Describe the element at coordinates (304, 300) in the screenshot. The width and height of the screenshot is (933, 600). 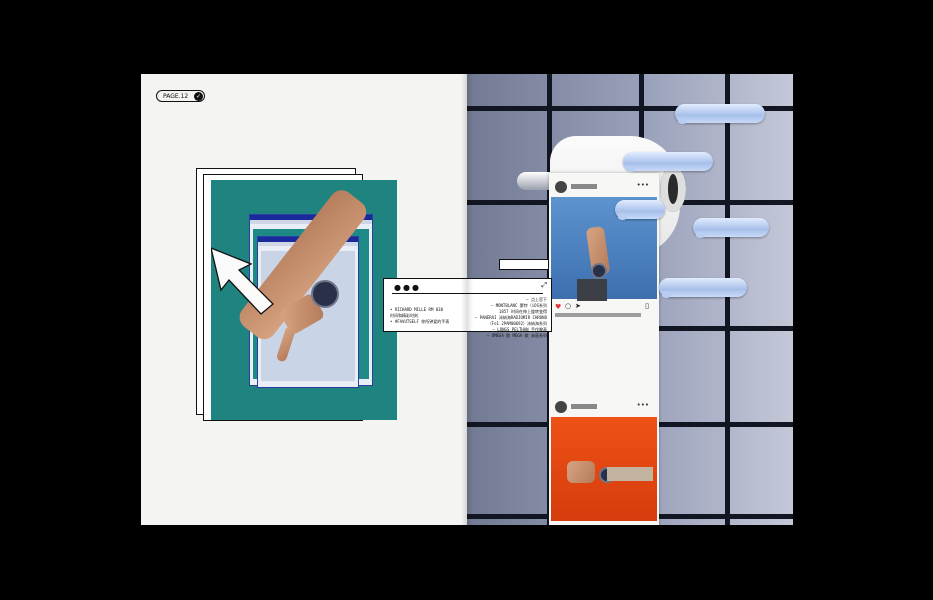
I see `teal-photo` at that location.